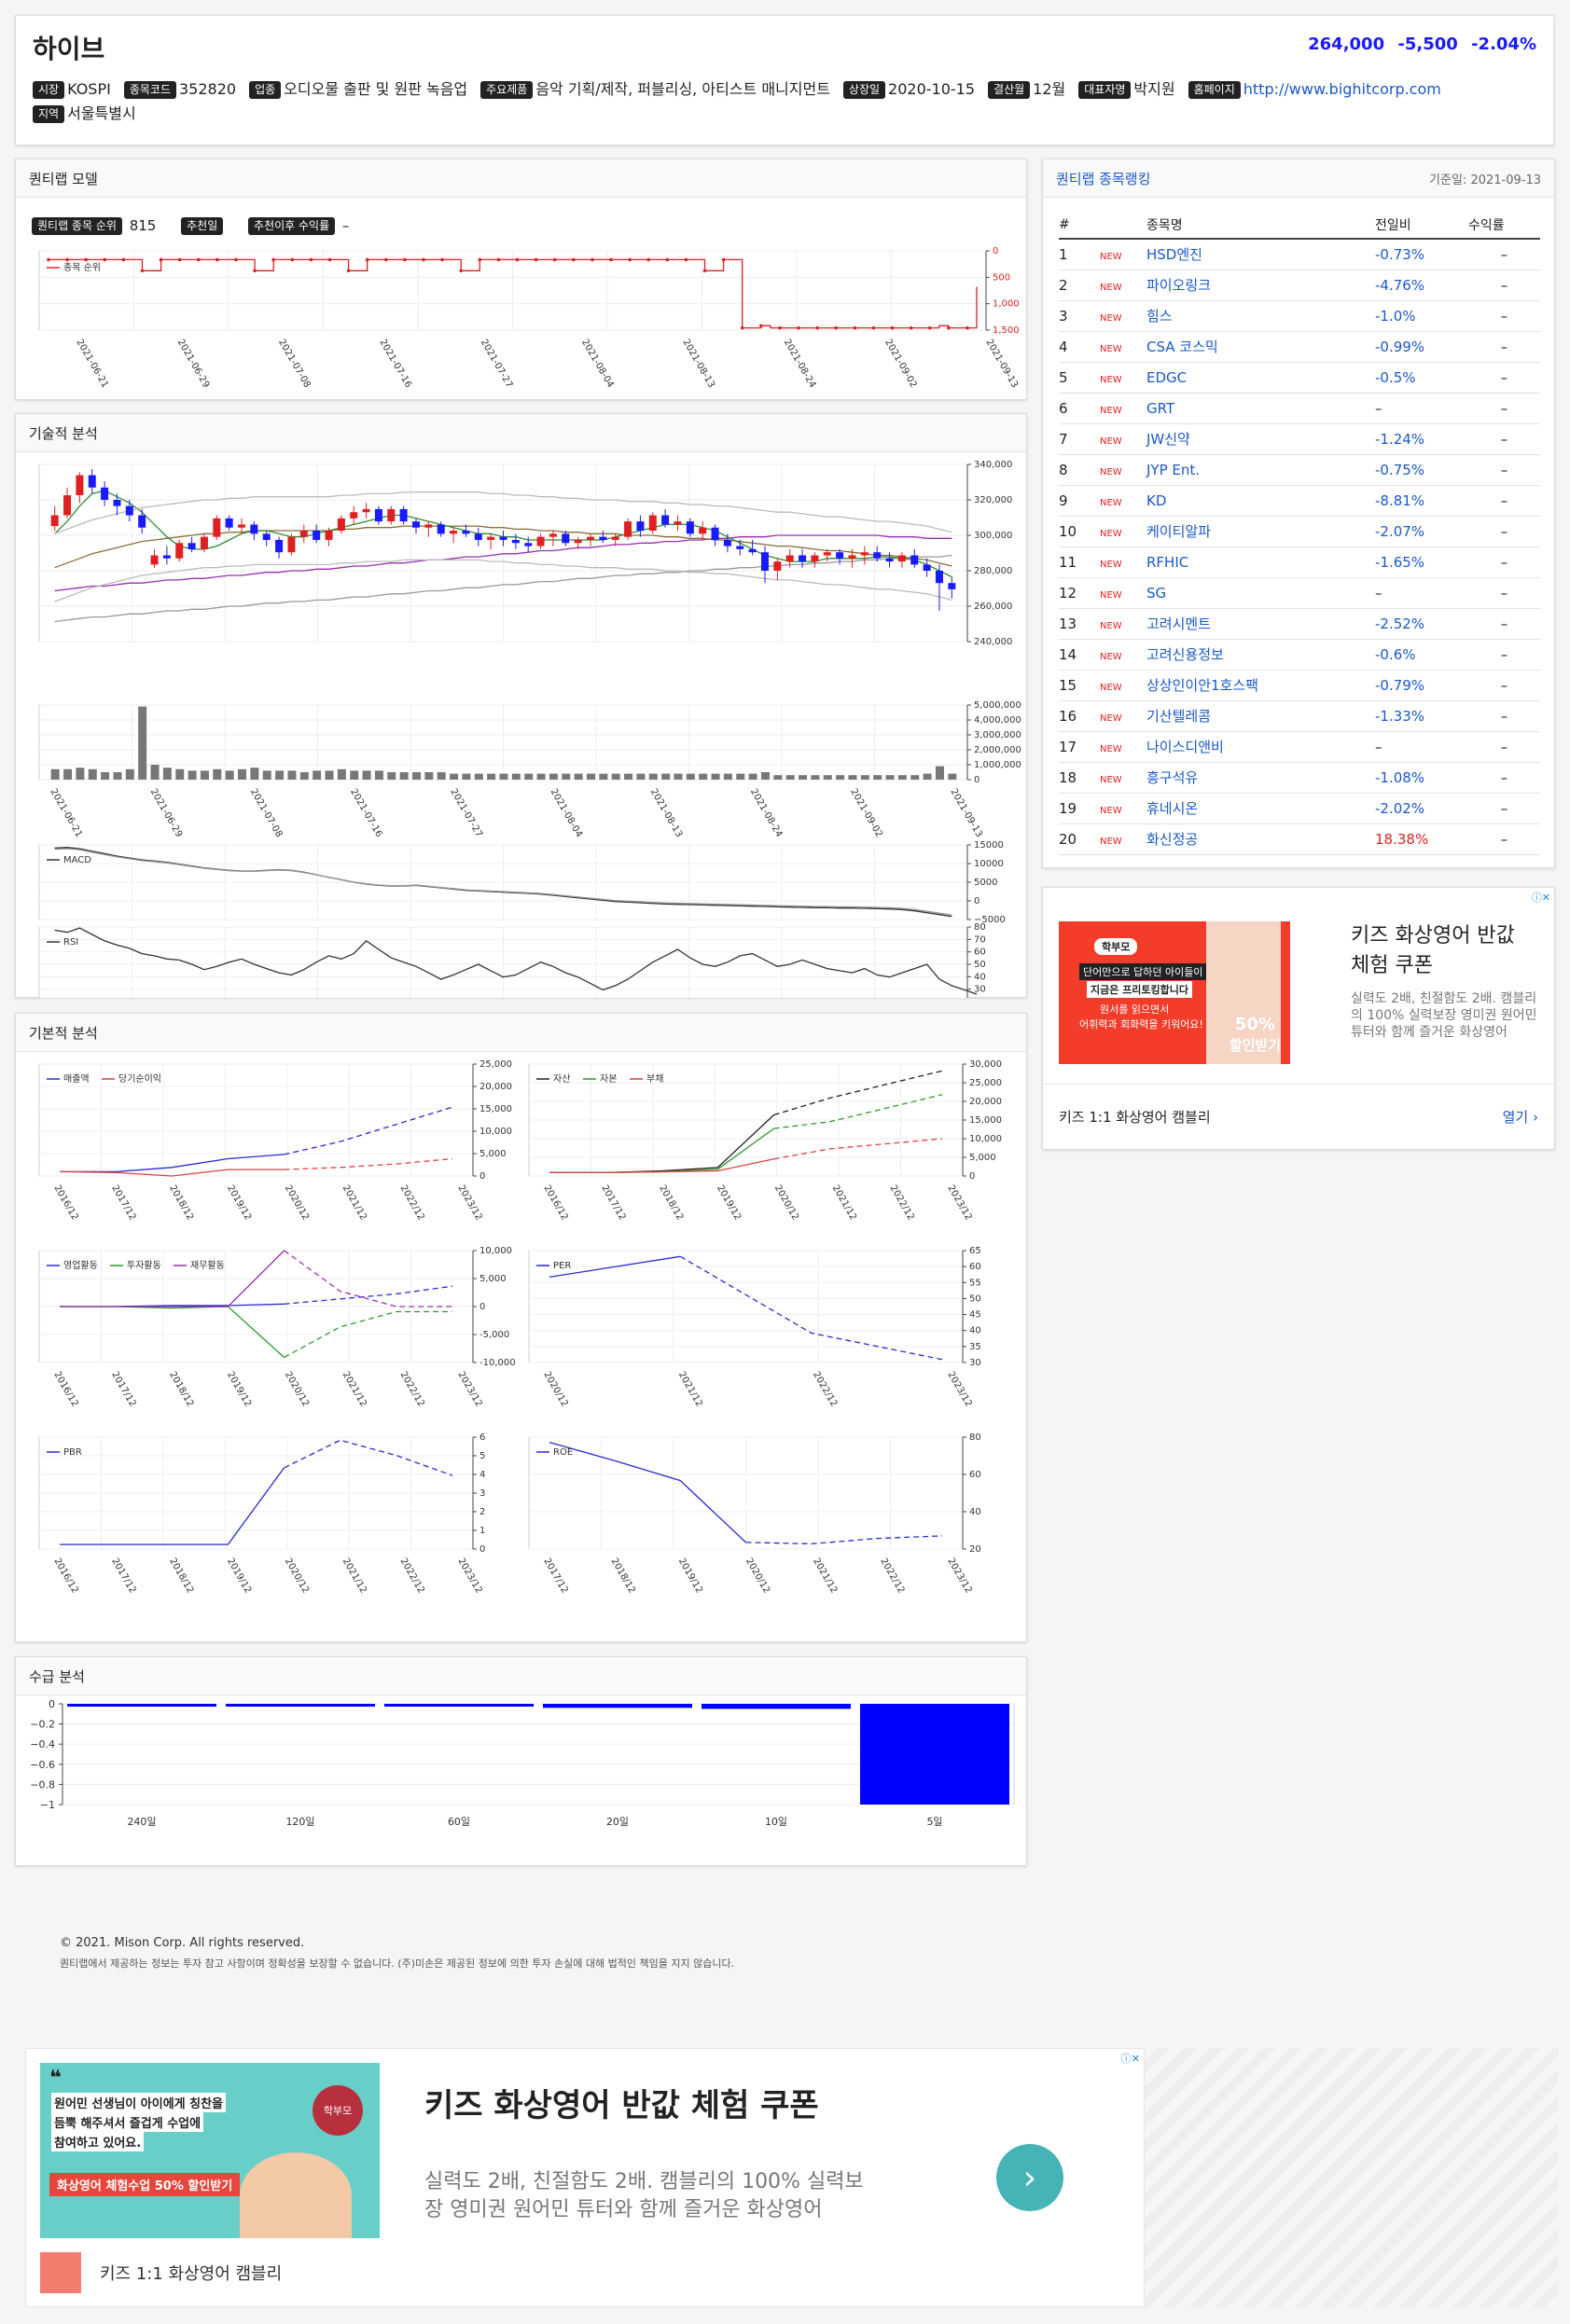  What do you see at coordinates (1299, 347) in the screenshot?
I see `ranking-row: 4 NEW CSA 코스믹 -0.99% –` at bounding box center [1299, 347].